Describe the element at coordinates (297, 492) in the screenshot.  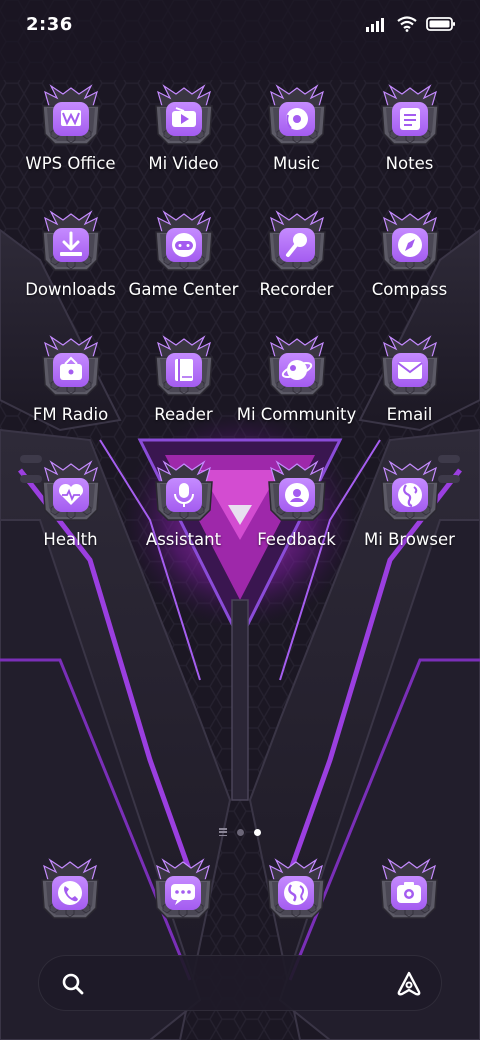
I see `feedback-icon` at that location.